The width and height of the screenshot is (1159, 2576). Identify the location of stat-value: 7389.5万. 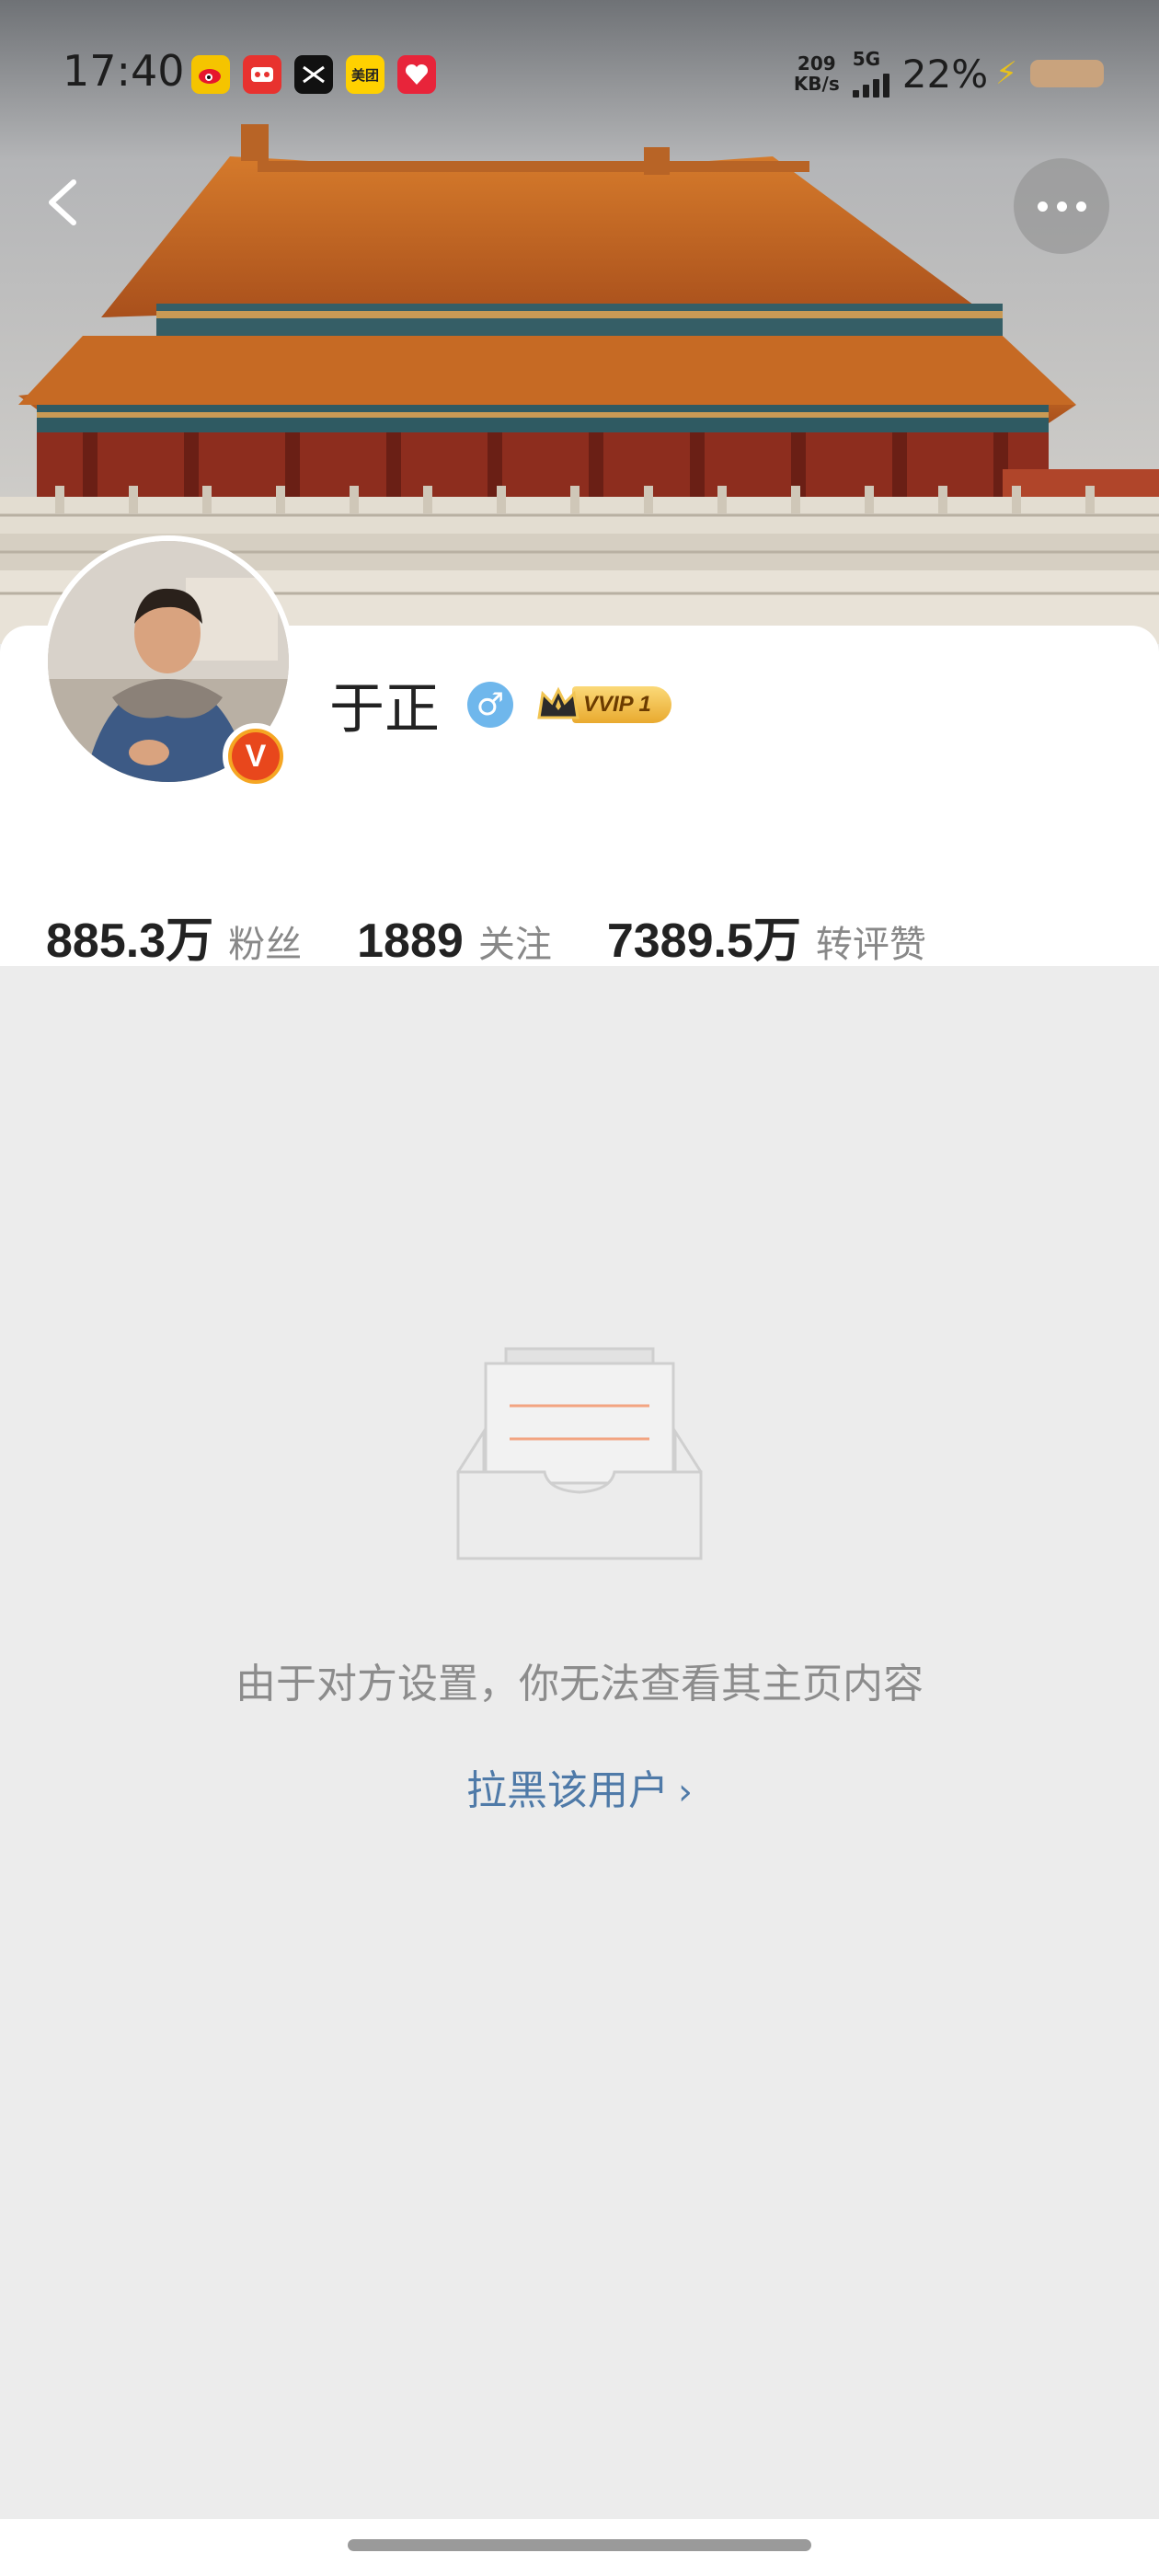
(703, 941).